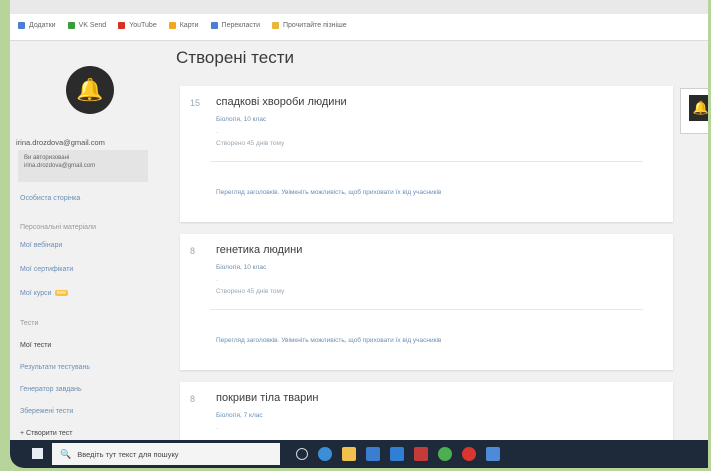  What do you see at coordinates (41, 245) in the screenshot?
I see `sidebar-item-webinars: Мої вебінари` at bounding box center [41, 245].